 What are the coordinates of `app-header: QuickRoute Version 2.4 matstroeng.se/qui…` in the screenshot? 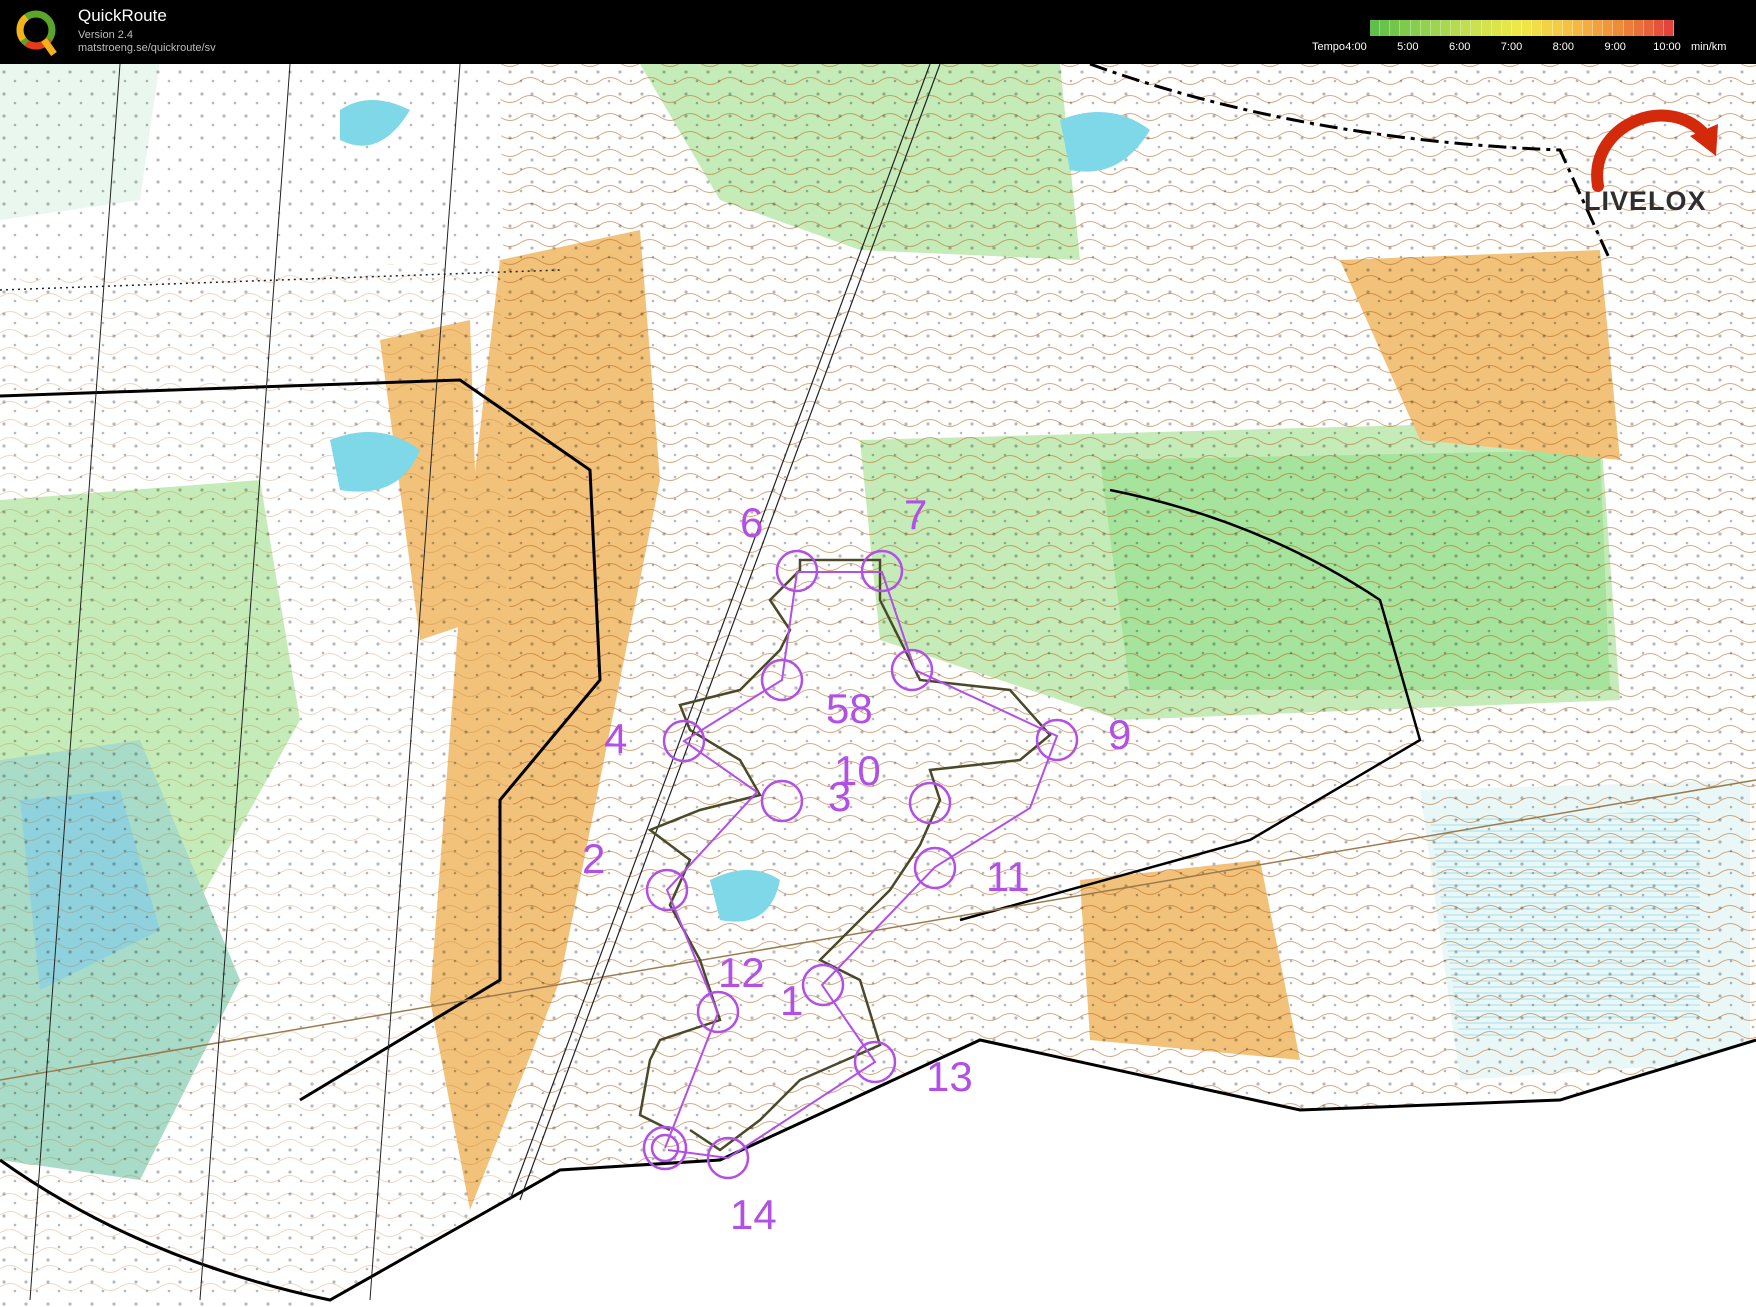 It's located at (878, 32).